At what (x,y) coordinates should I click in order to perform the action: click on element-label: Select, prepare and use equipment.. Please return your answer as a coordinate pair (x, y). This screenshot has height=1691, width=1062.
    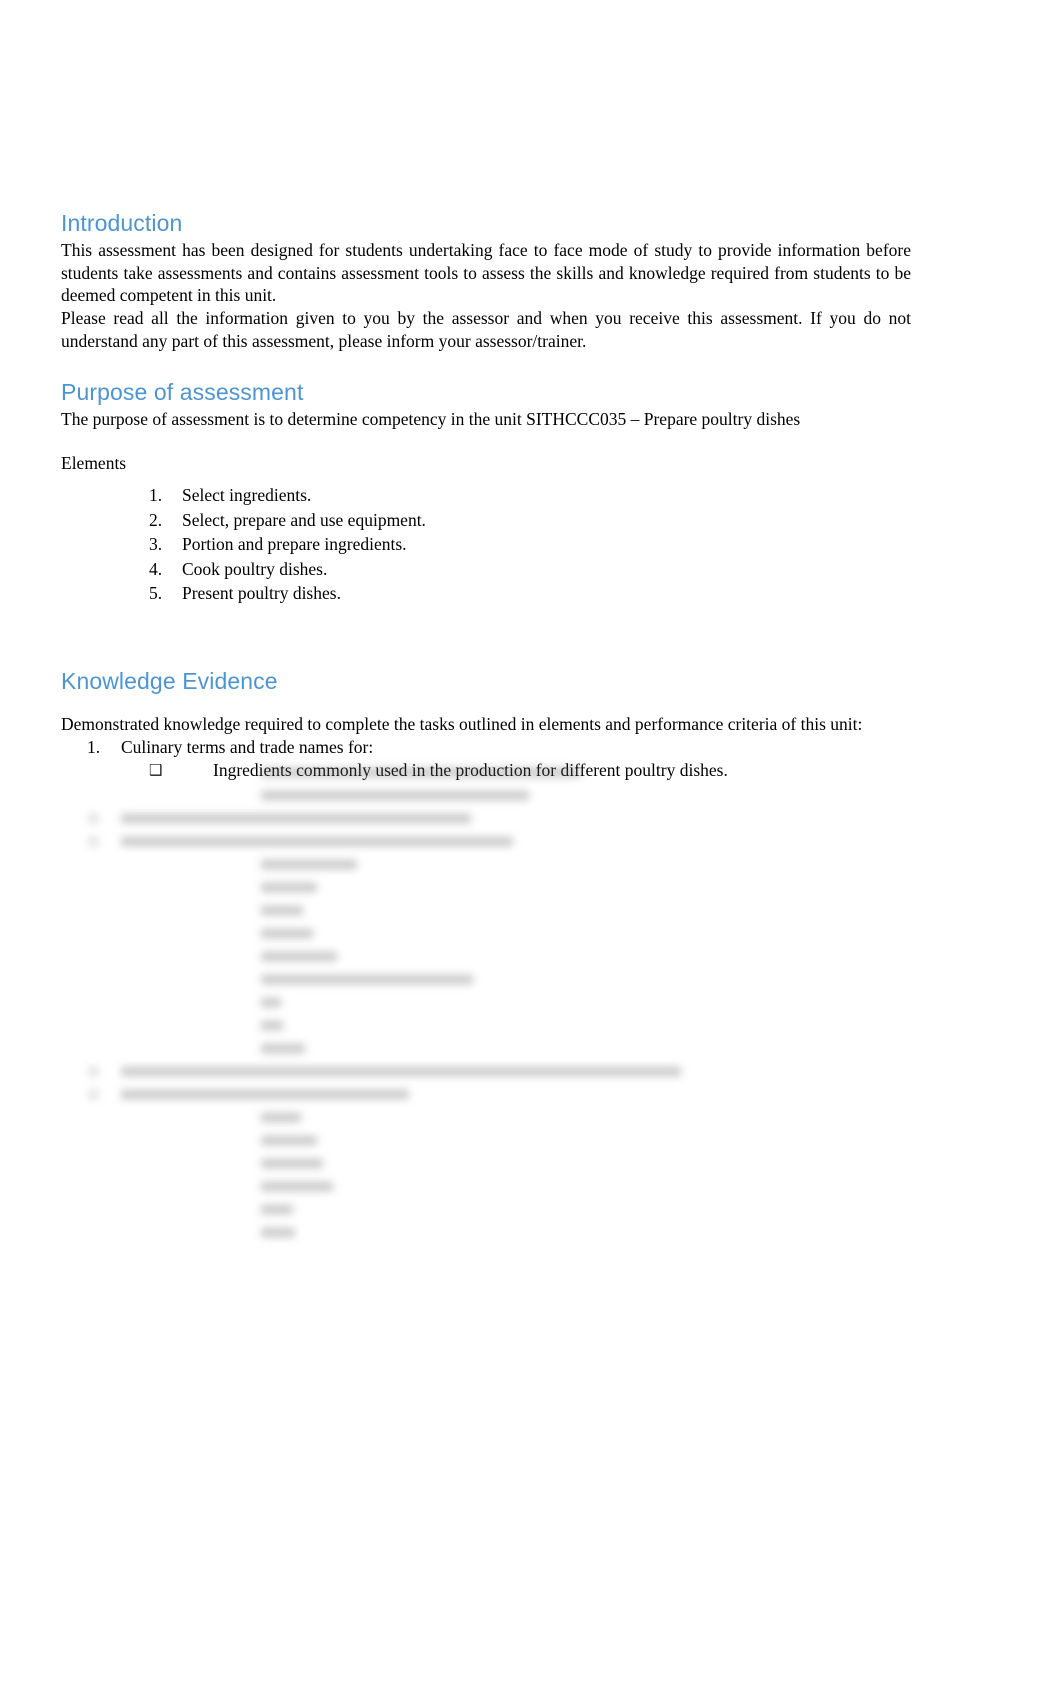
    Looking at the image, I should click on (304, 519).